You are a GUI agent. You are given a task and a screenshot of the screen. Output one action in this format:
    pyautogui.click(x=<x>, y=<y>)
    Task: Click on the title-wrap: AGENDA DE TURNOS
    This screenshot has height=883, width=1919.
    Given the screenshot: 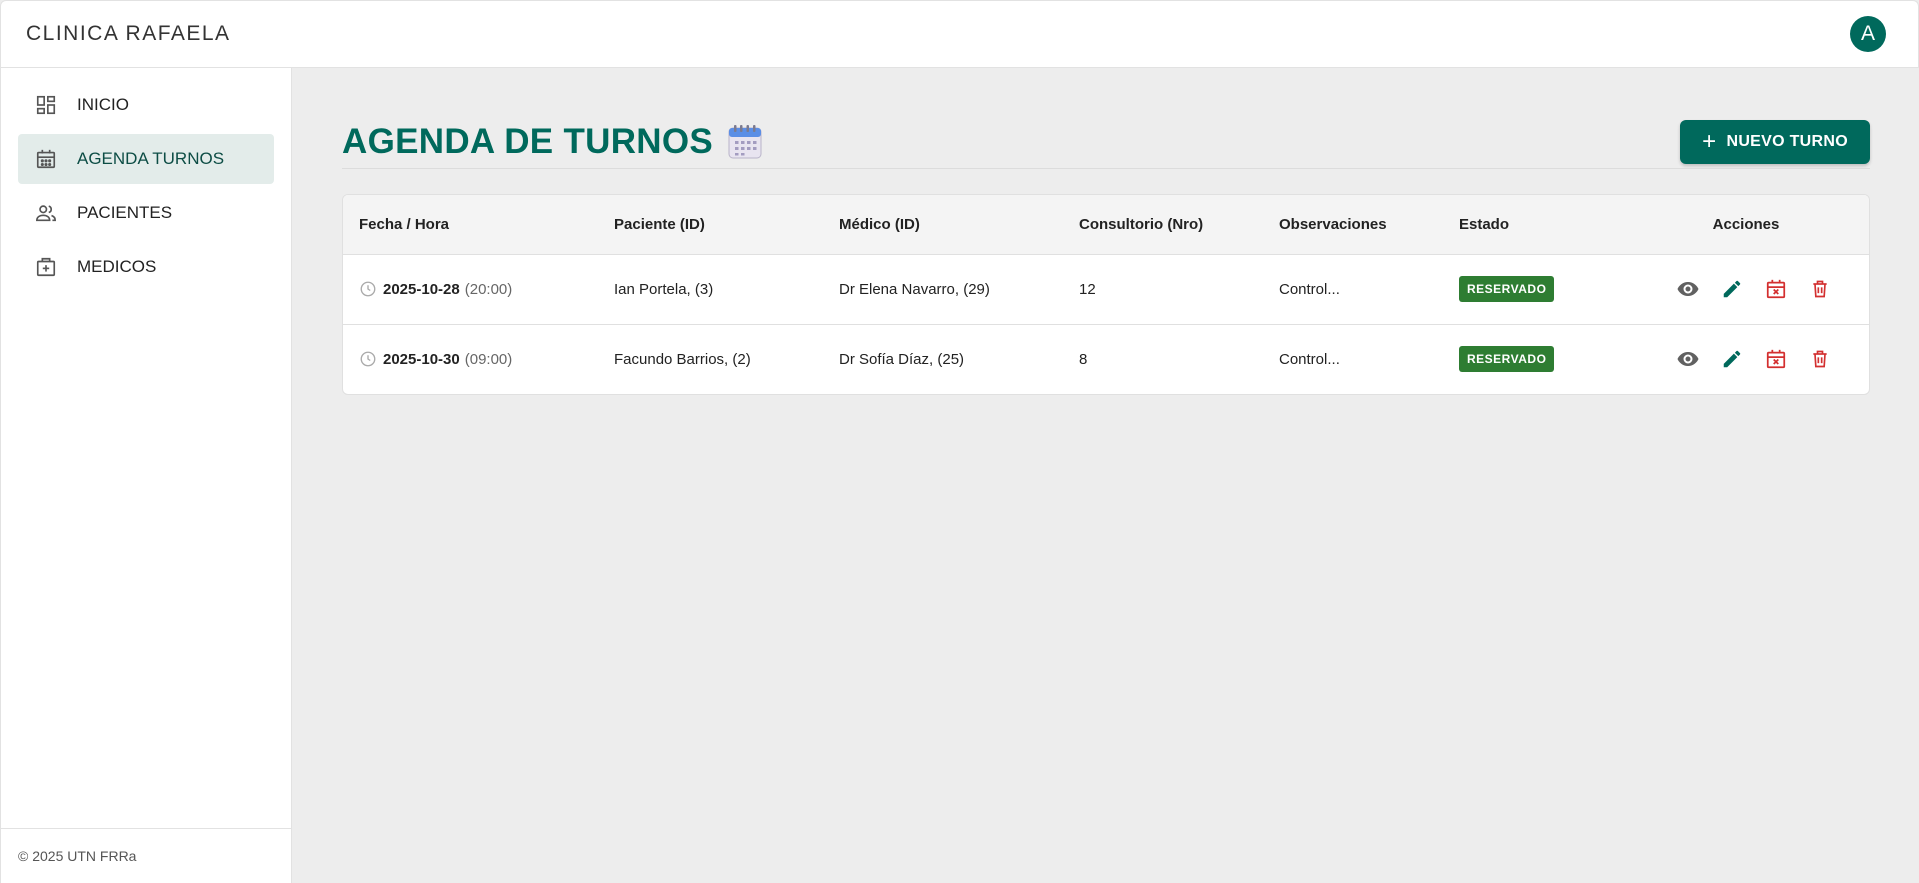 What is the action you would take?
    pyautogui.click(x=552, y=142)
    